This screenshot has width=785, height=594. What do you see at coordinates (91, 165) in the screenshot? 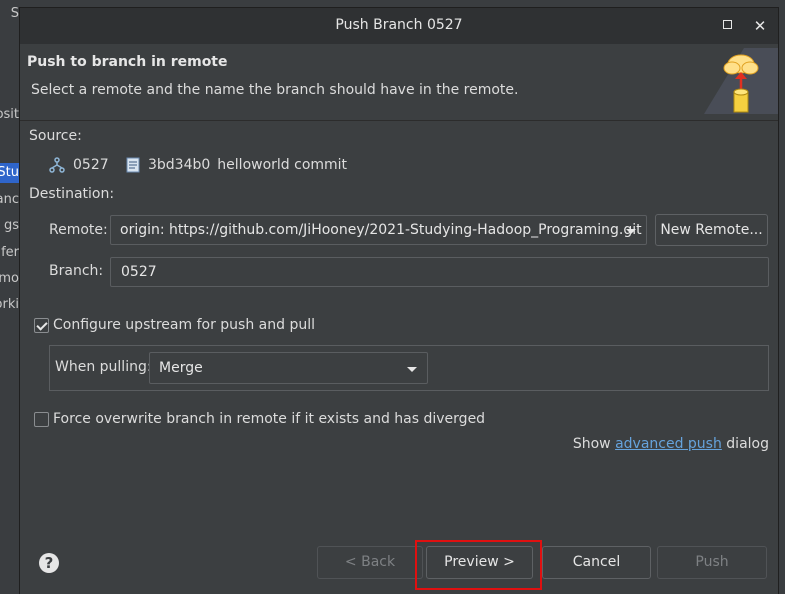
I see `source-branch-name: 0527` at bounding box center [91, 165].